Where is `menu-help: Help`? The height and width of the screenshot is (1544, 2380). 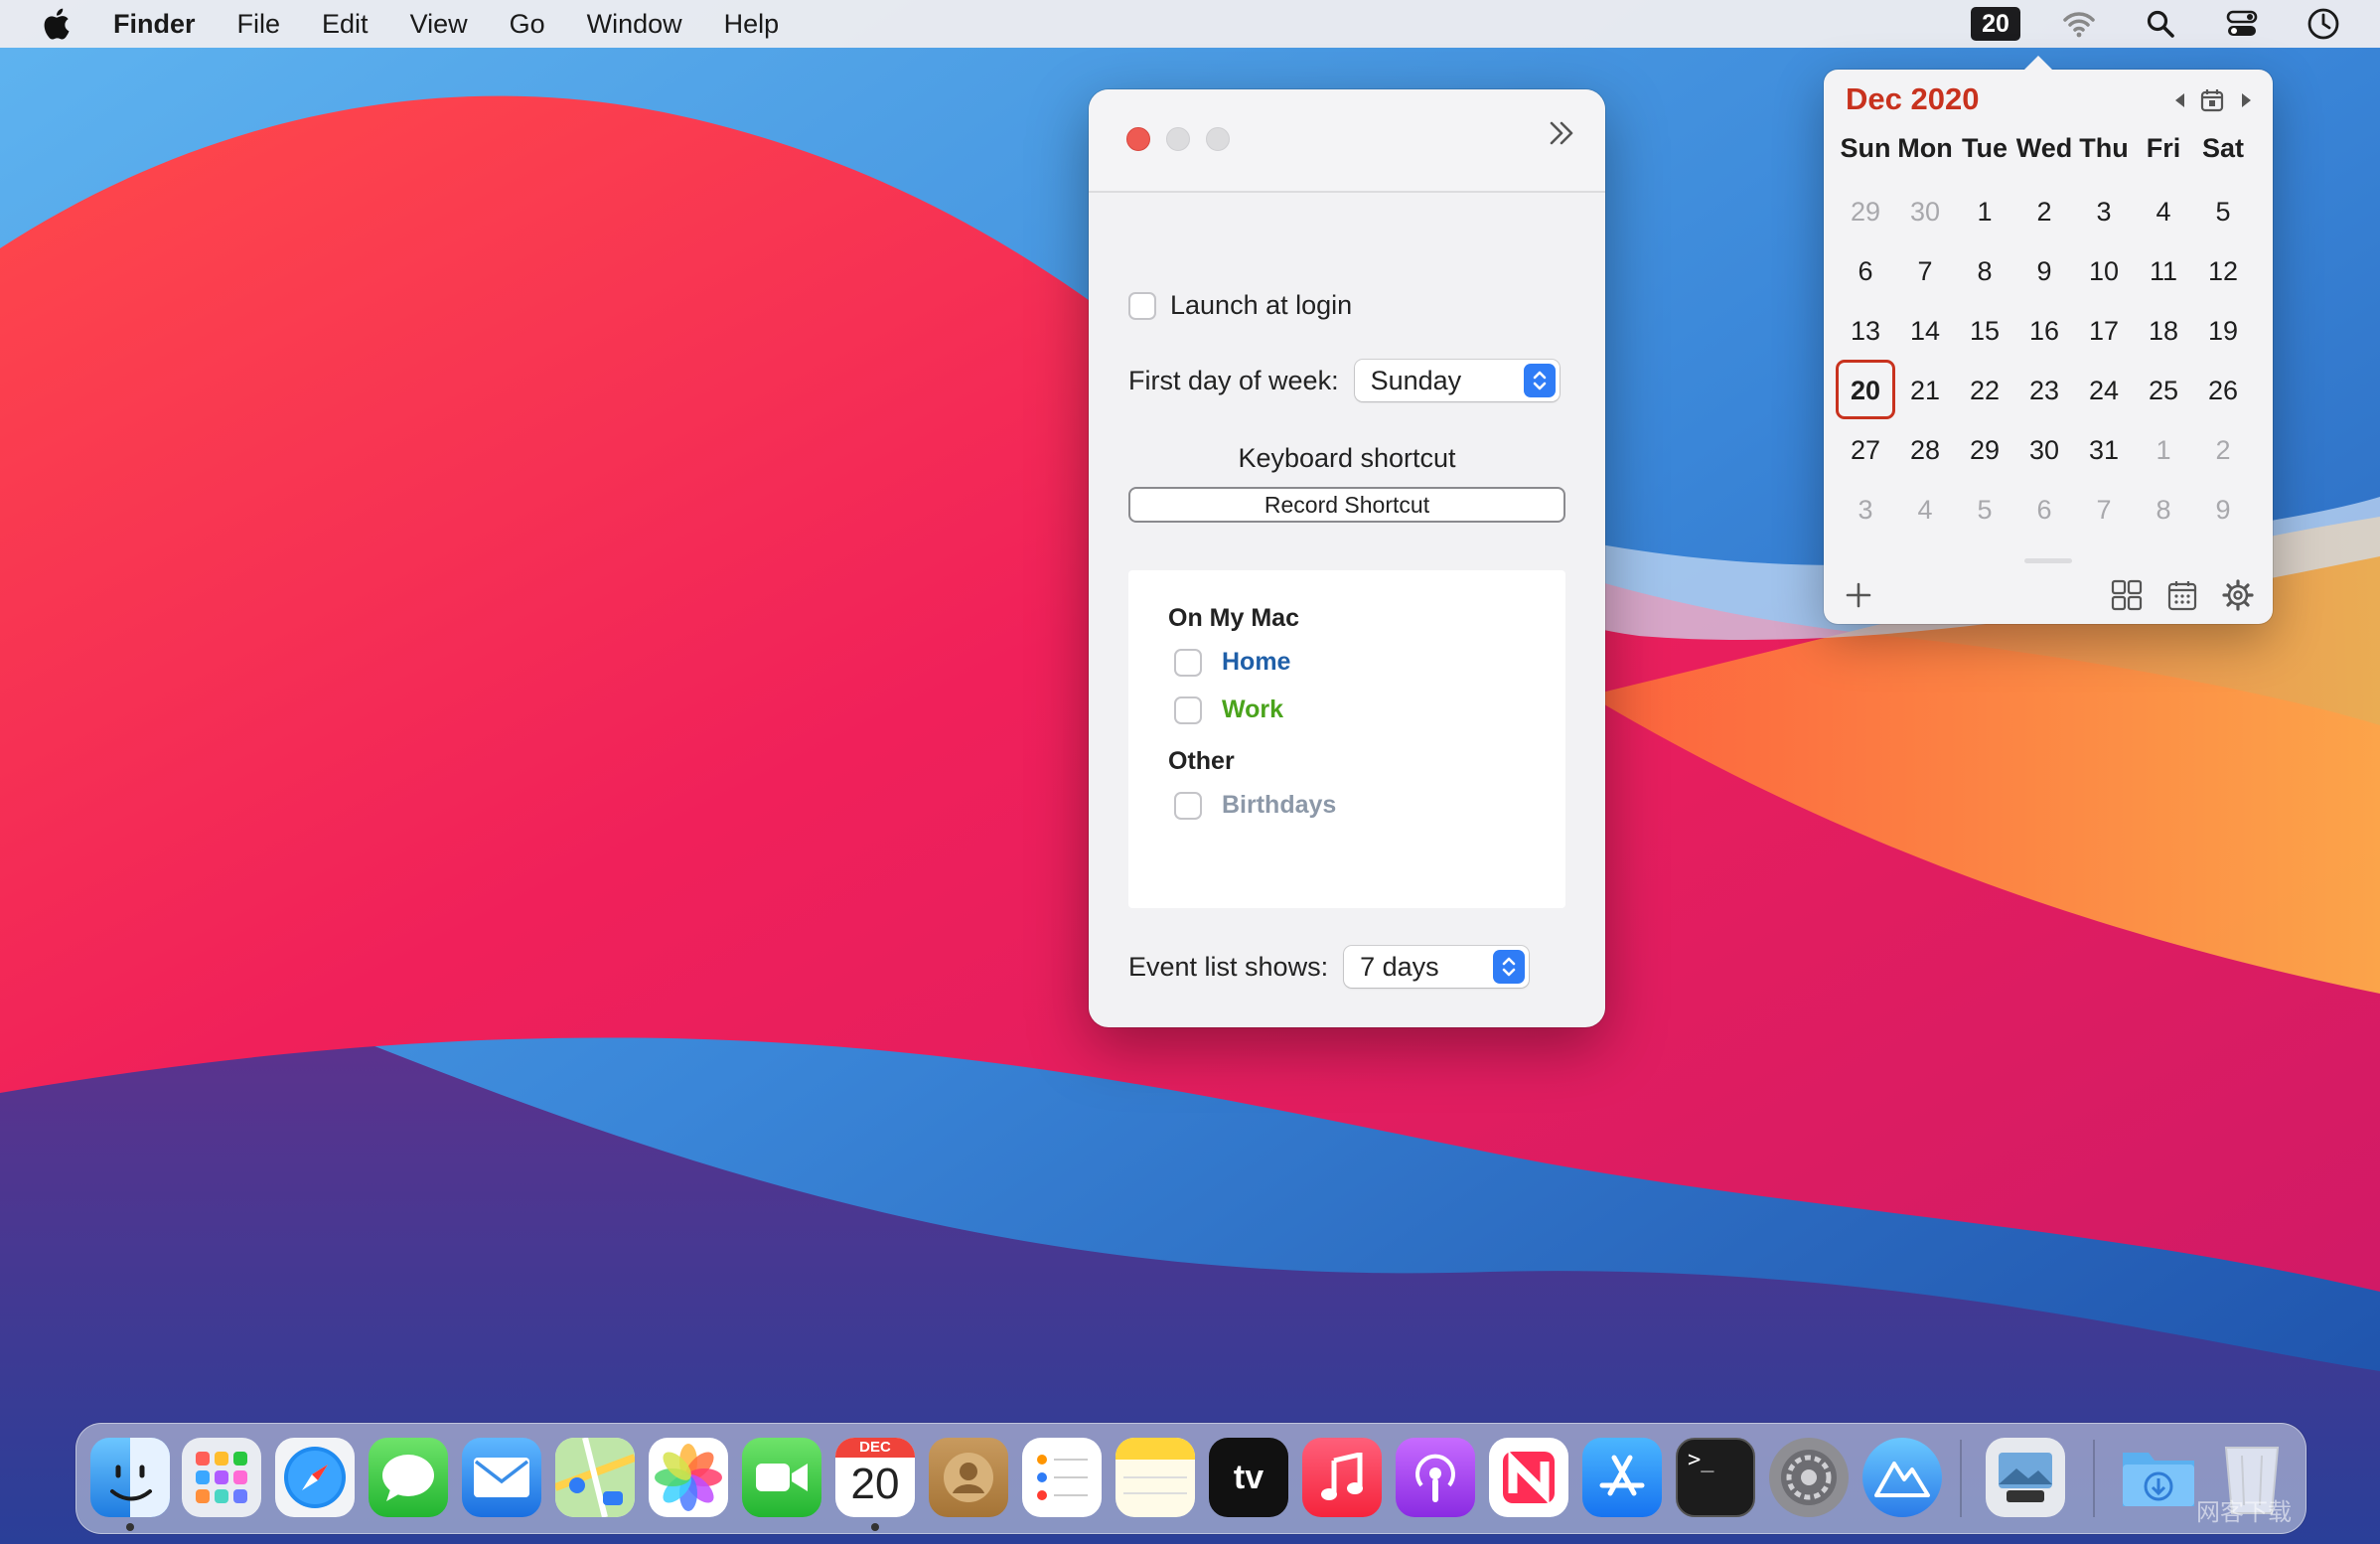 menu-help: Help is located at coordinates (752, 24).